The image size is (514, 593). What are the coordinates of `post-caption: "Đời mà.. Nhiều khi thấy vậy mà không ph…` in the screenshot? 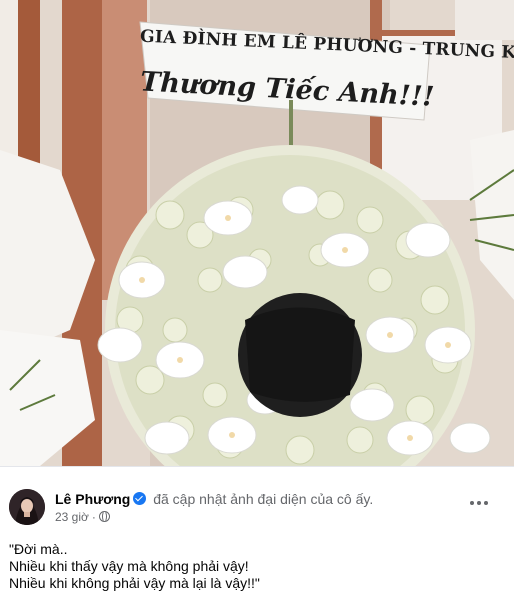 It's located at (134, 566).